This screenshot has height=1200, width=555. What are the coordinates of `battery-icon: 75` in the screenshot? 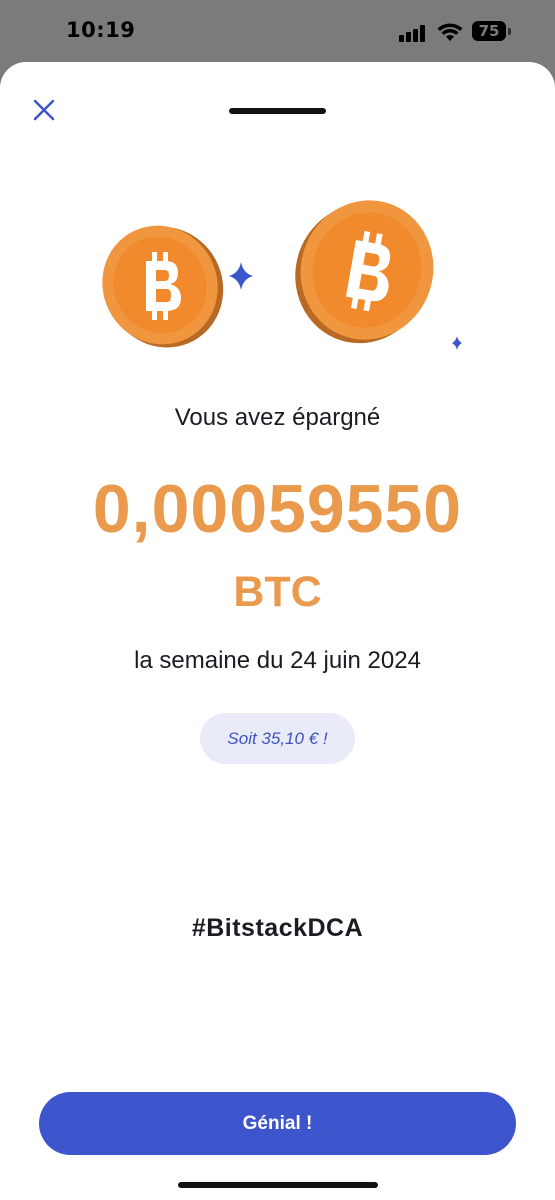 It's located at (489, 31).